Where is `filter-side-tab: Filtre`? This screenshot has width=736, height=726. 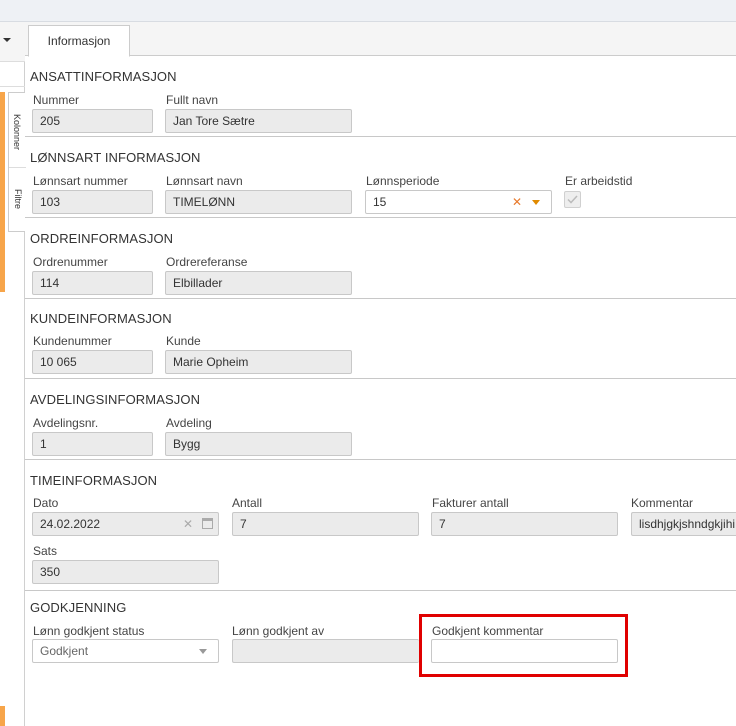
filter-side-tab: Filtre is located at coordinates (17, 199).